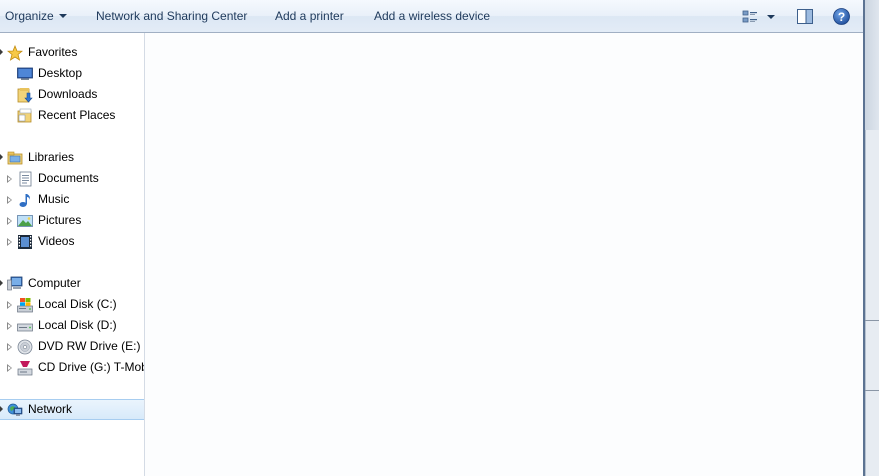 The height and width of the screenshot is (476, 879). I want to click on star-icon, so click(15, 53).